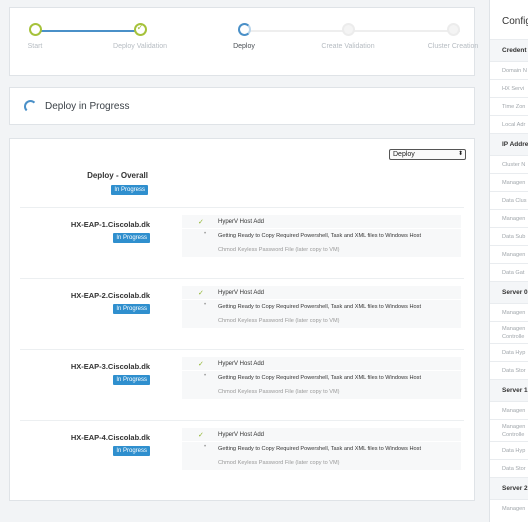 The image size is (528, 522). Describe the element at coordinates (453, 37) in the screenshot. I see `step-cluster-creation: Cluster Creation` at that location.